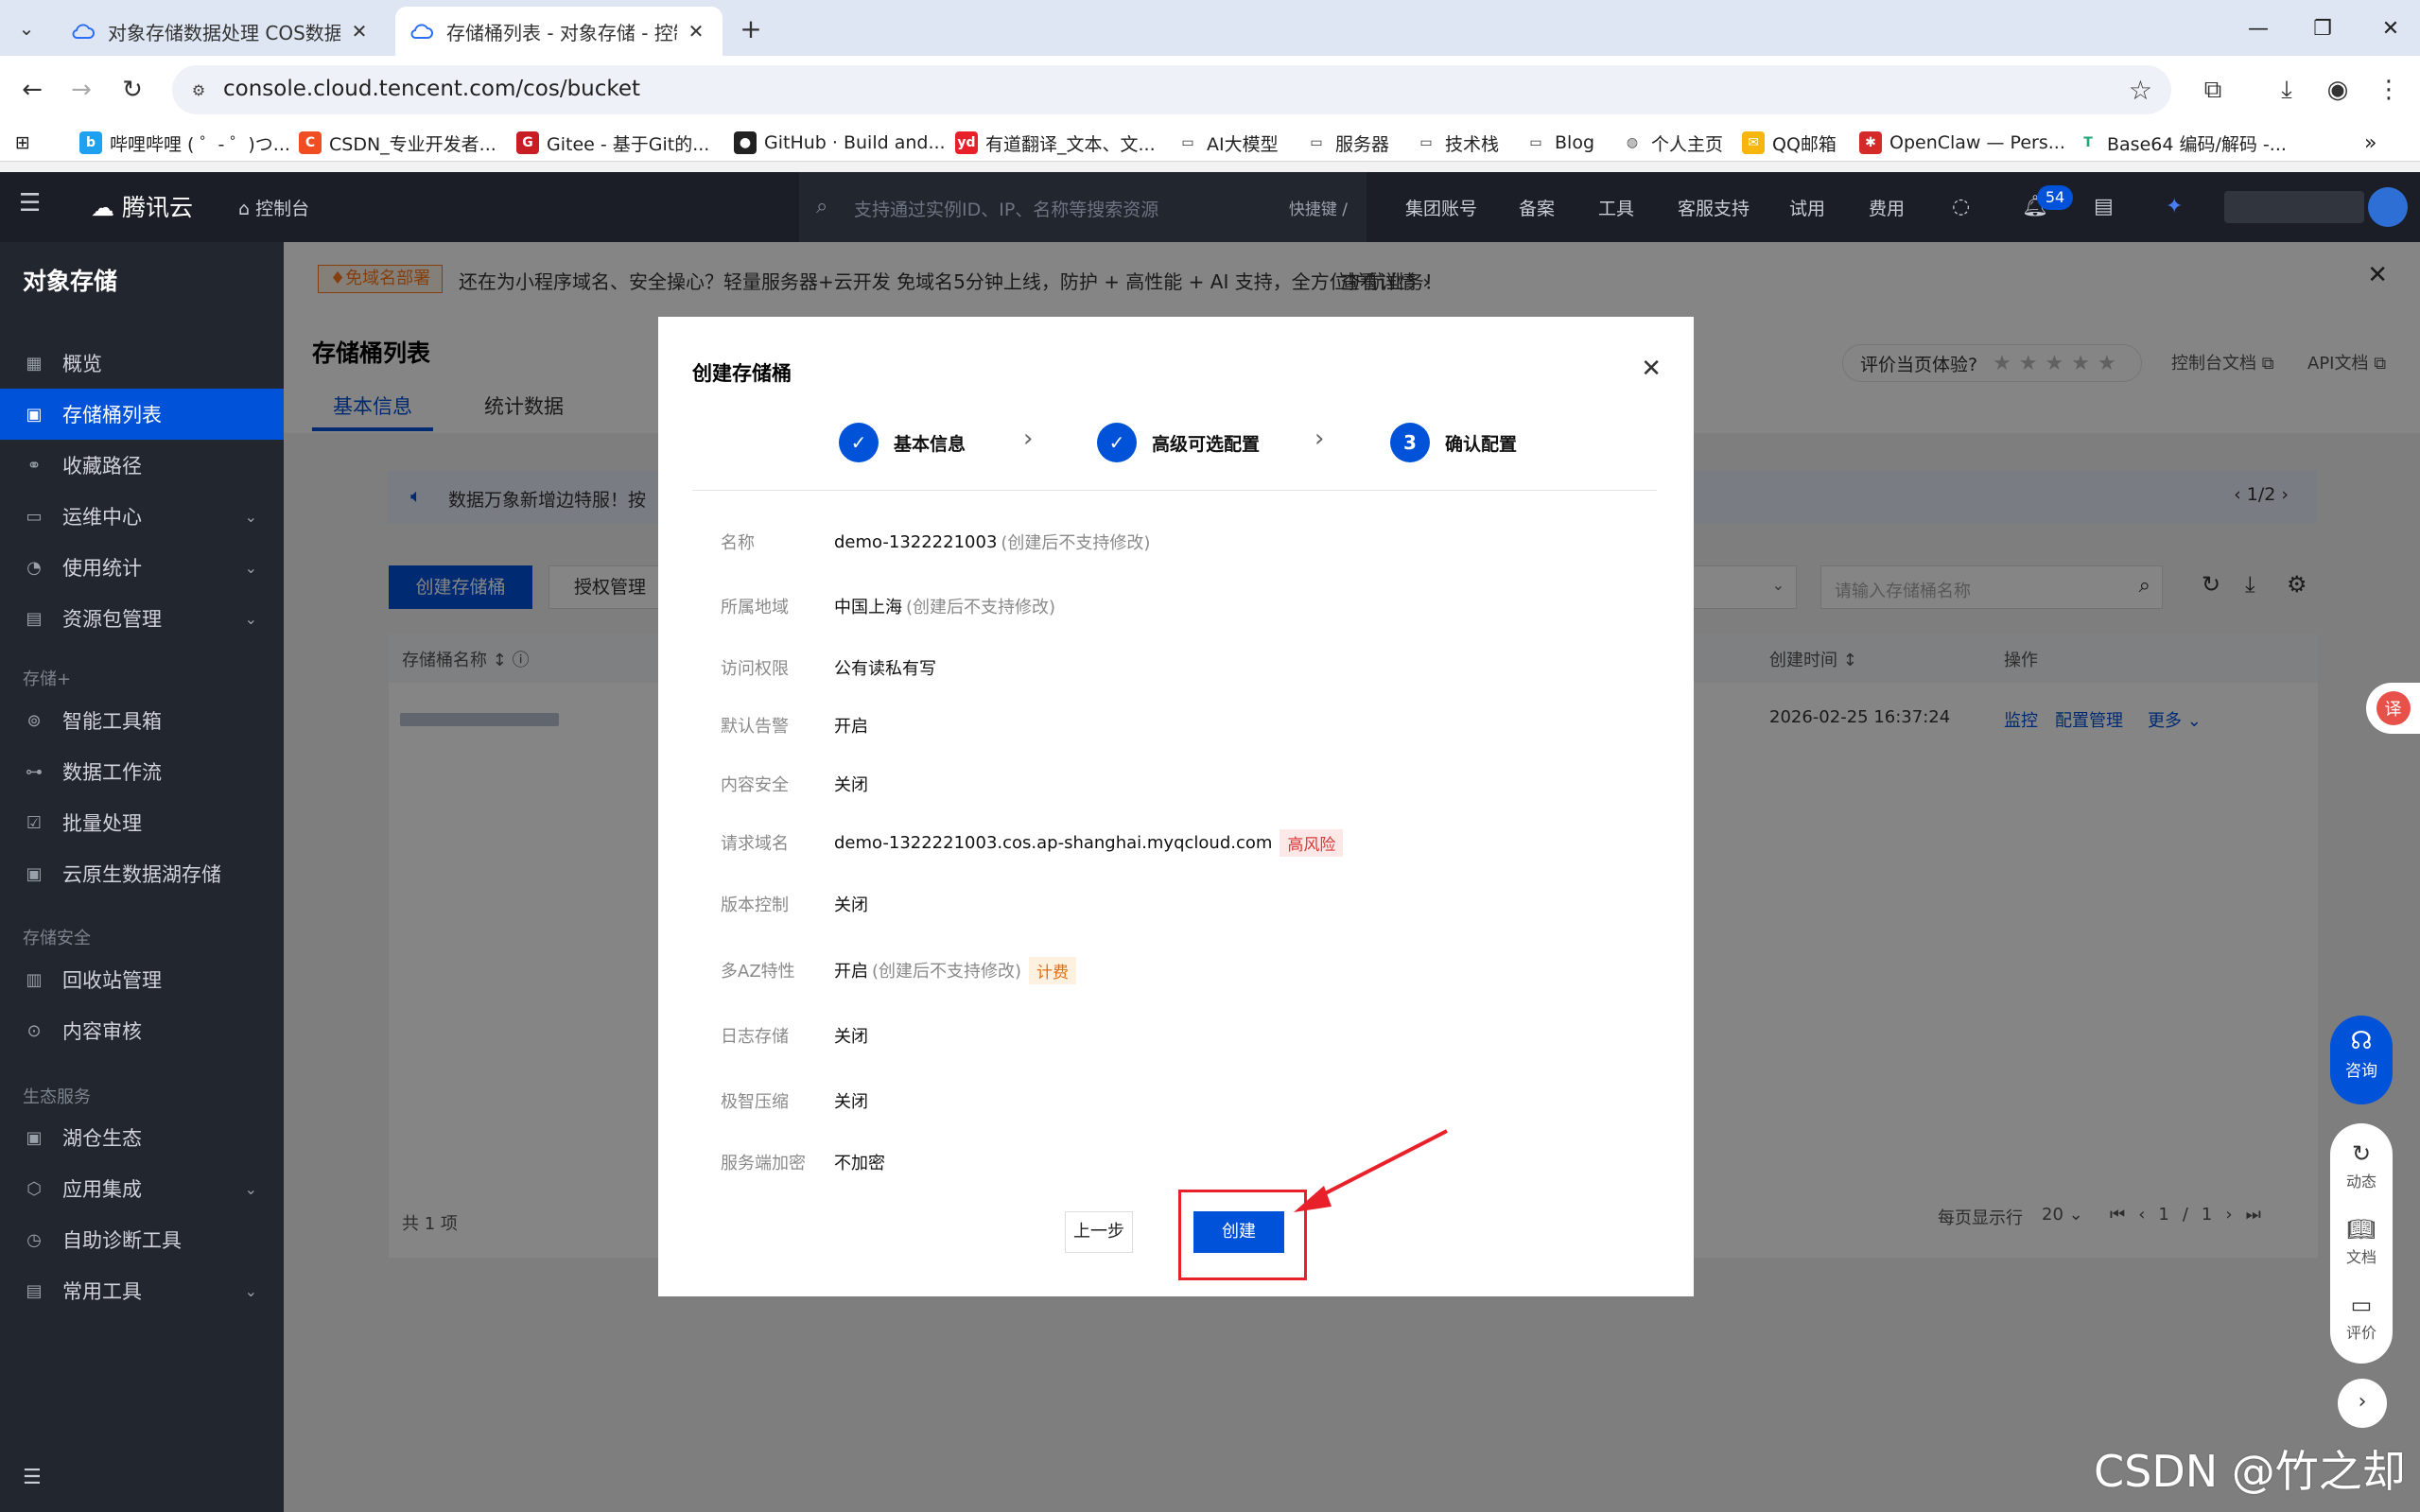 The width and height of the screenshot is (2420, 1512). I want to click on feedback-button: ▭ 评价, so click(2362, 1317).